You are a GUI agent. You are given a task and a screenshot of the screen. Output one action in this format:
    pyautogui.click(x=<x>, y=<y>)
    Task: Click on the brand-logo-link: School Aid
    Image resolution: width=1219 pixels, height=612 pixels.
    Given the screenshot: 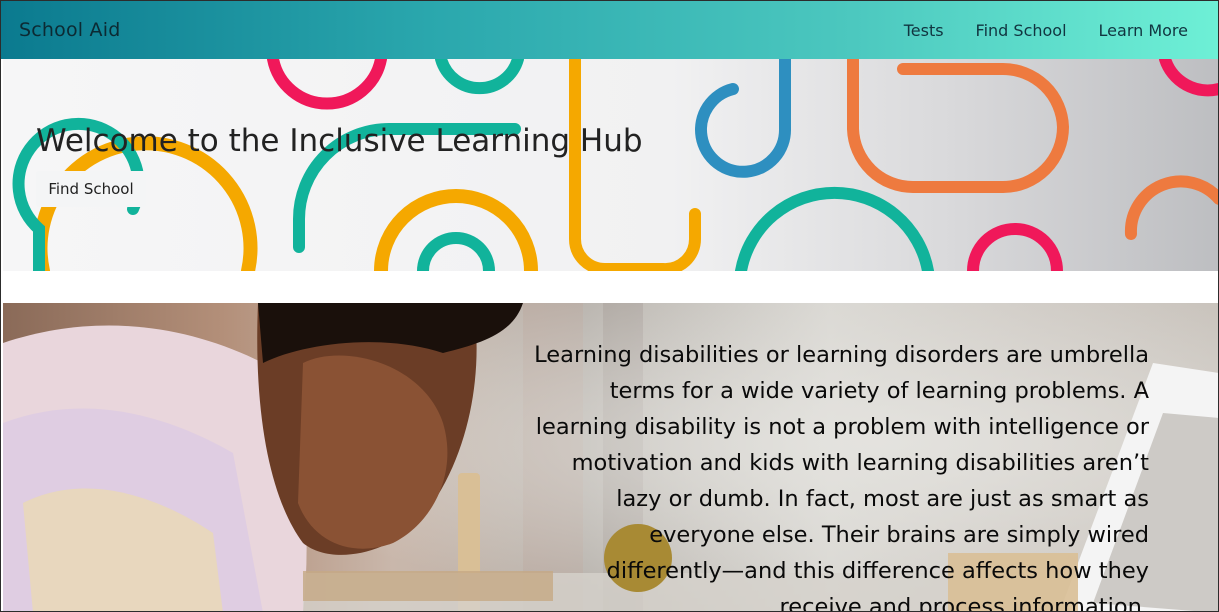 What is the action you would take?
    pyautogui.click(x=69, y=30)
    